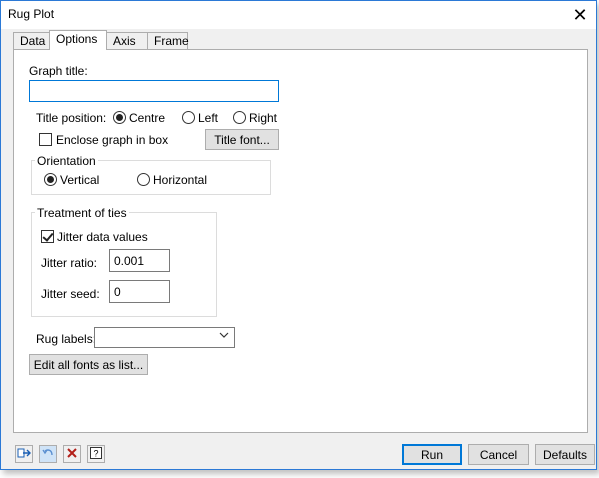  What do you see at coordinates (66, 161) in the screenshot?
I see `orientation-label: Orientation` at bounding box center [66, 161].